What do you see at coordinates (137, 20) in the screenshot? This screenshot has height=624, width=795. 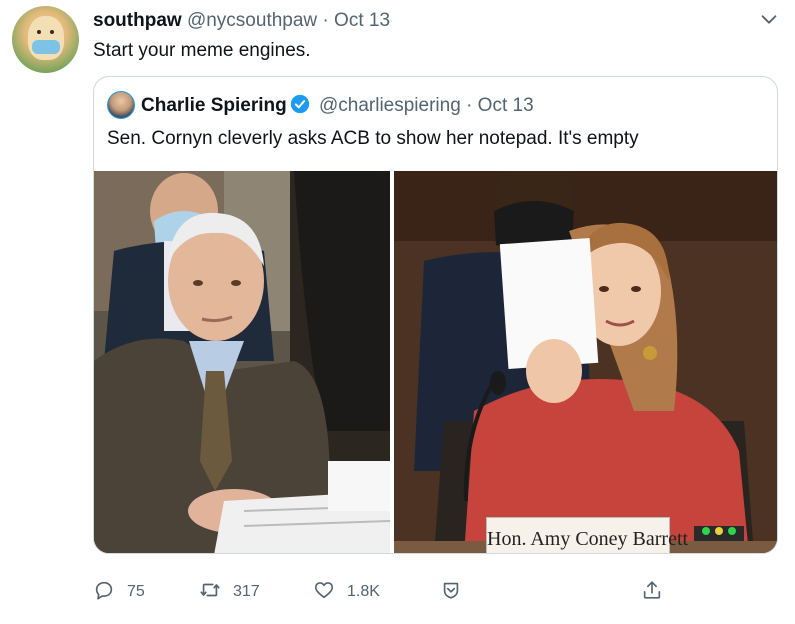 I see `author-name: southpaw` at bounding box center [137, 20].